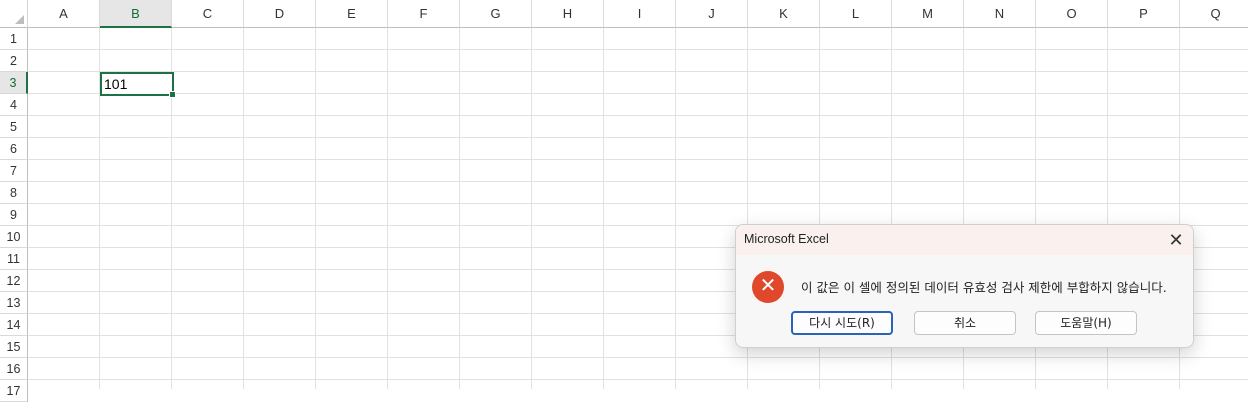  Describe the element at coordinates (14, 105) in the screenshot. I see `row-header-4: 4` at that location.